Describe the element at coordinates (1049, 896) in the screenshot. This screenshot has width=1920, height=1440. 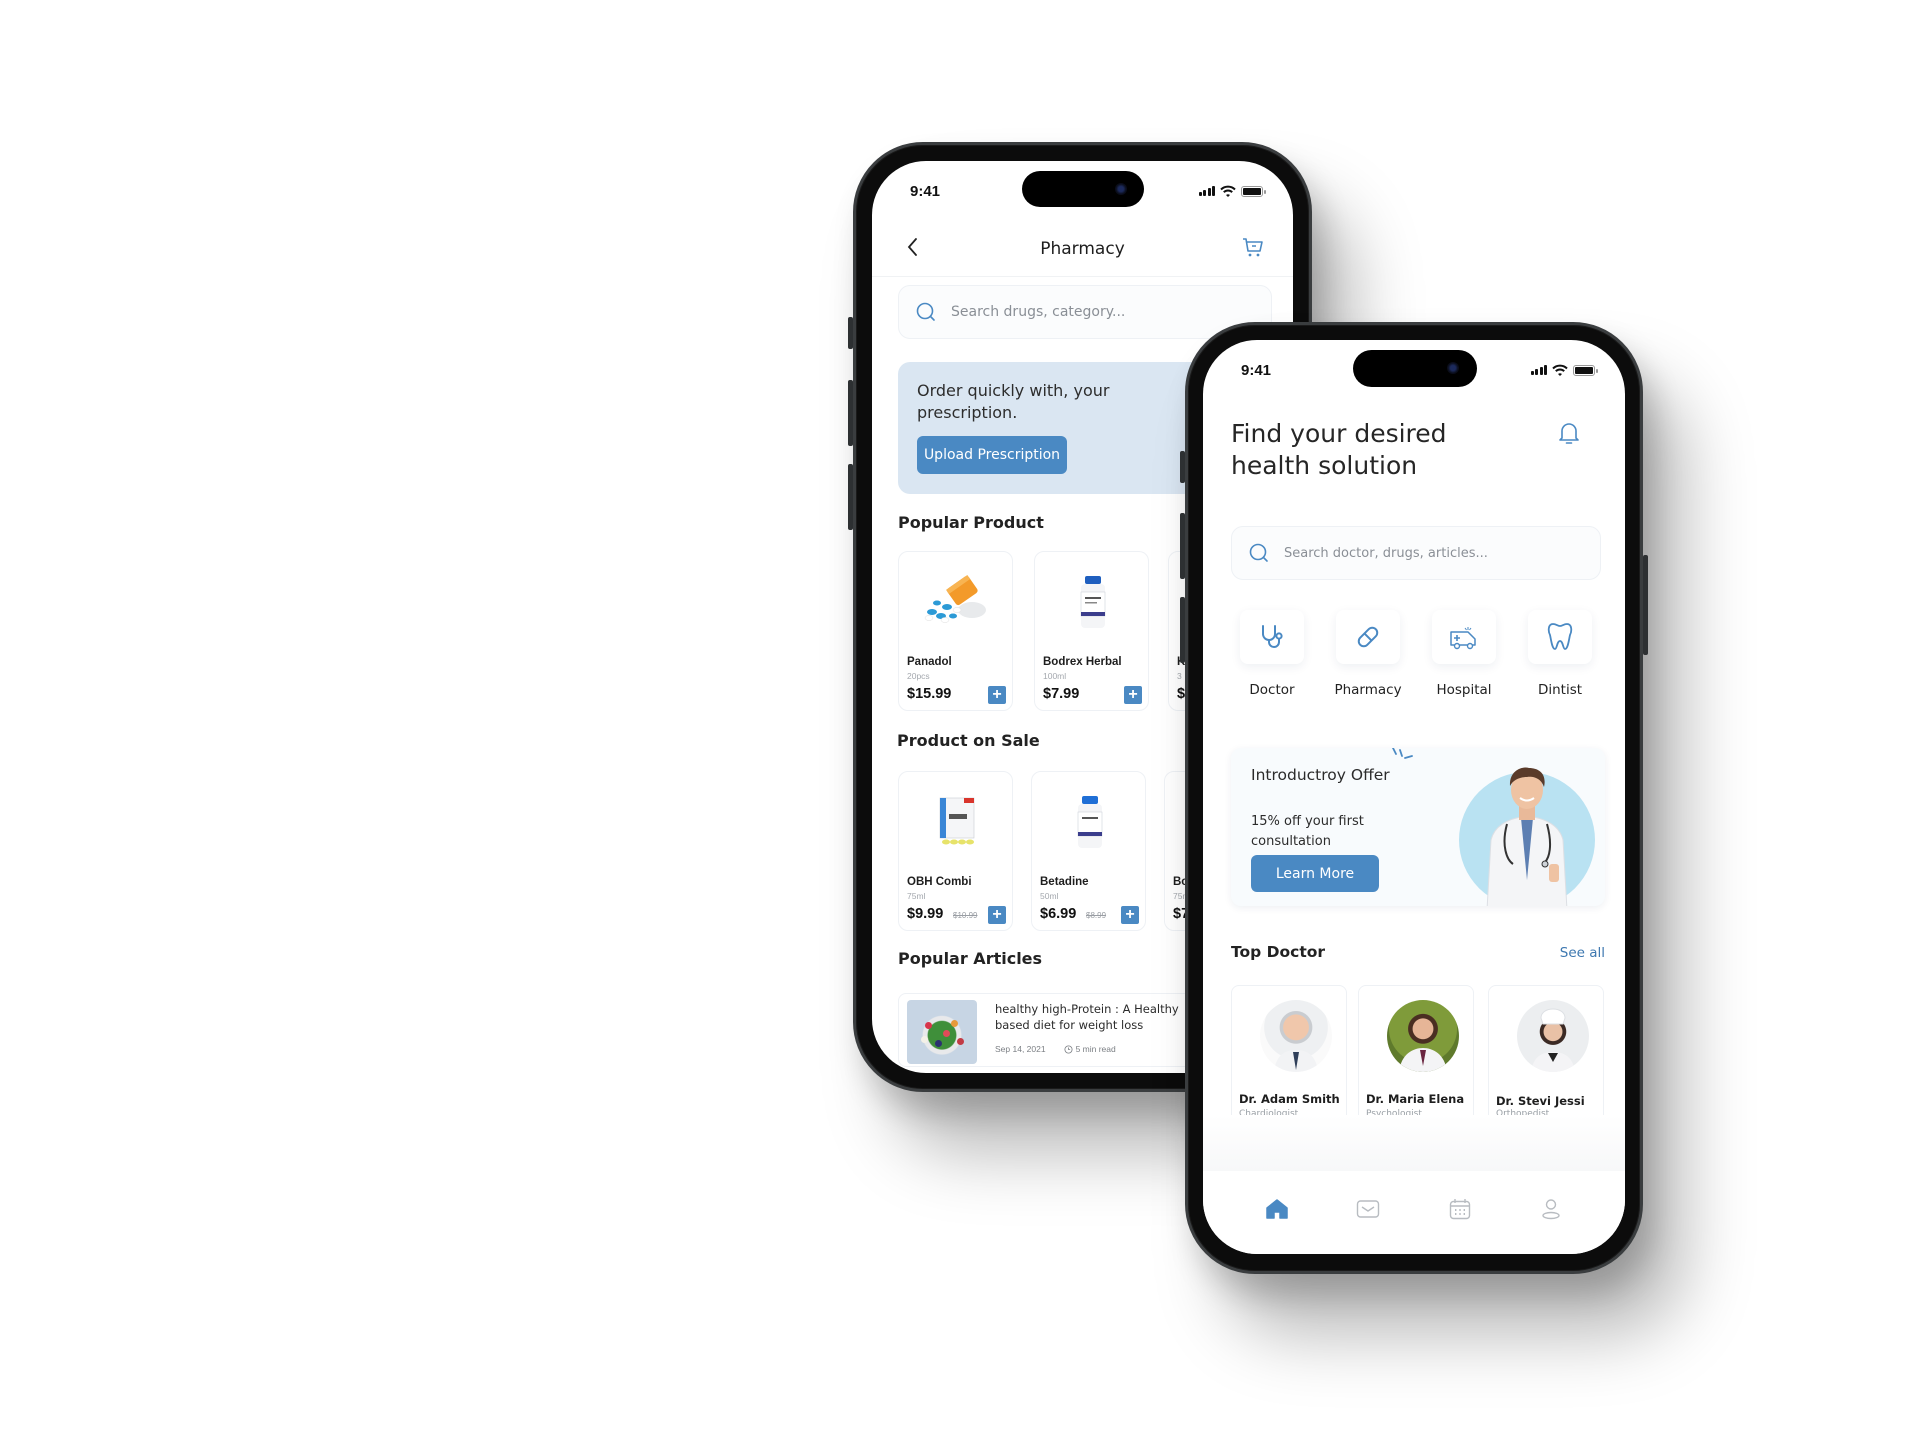
I see `product-size: 50ml` at that location.